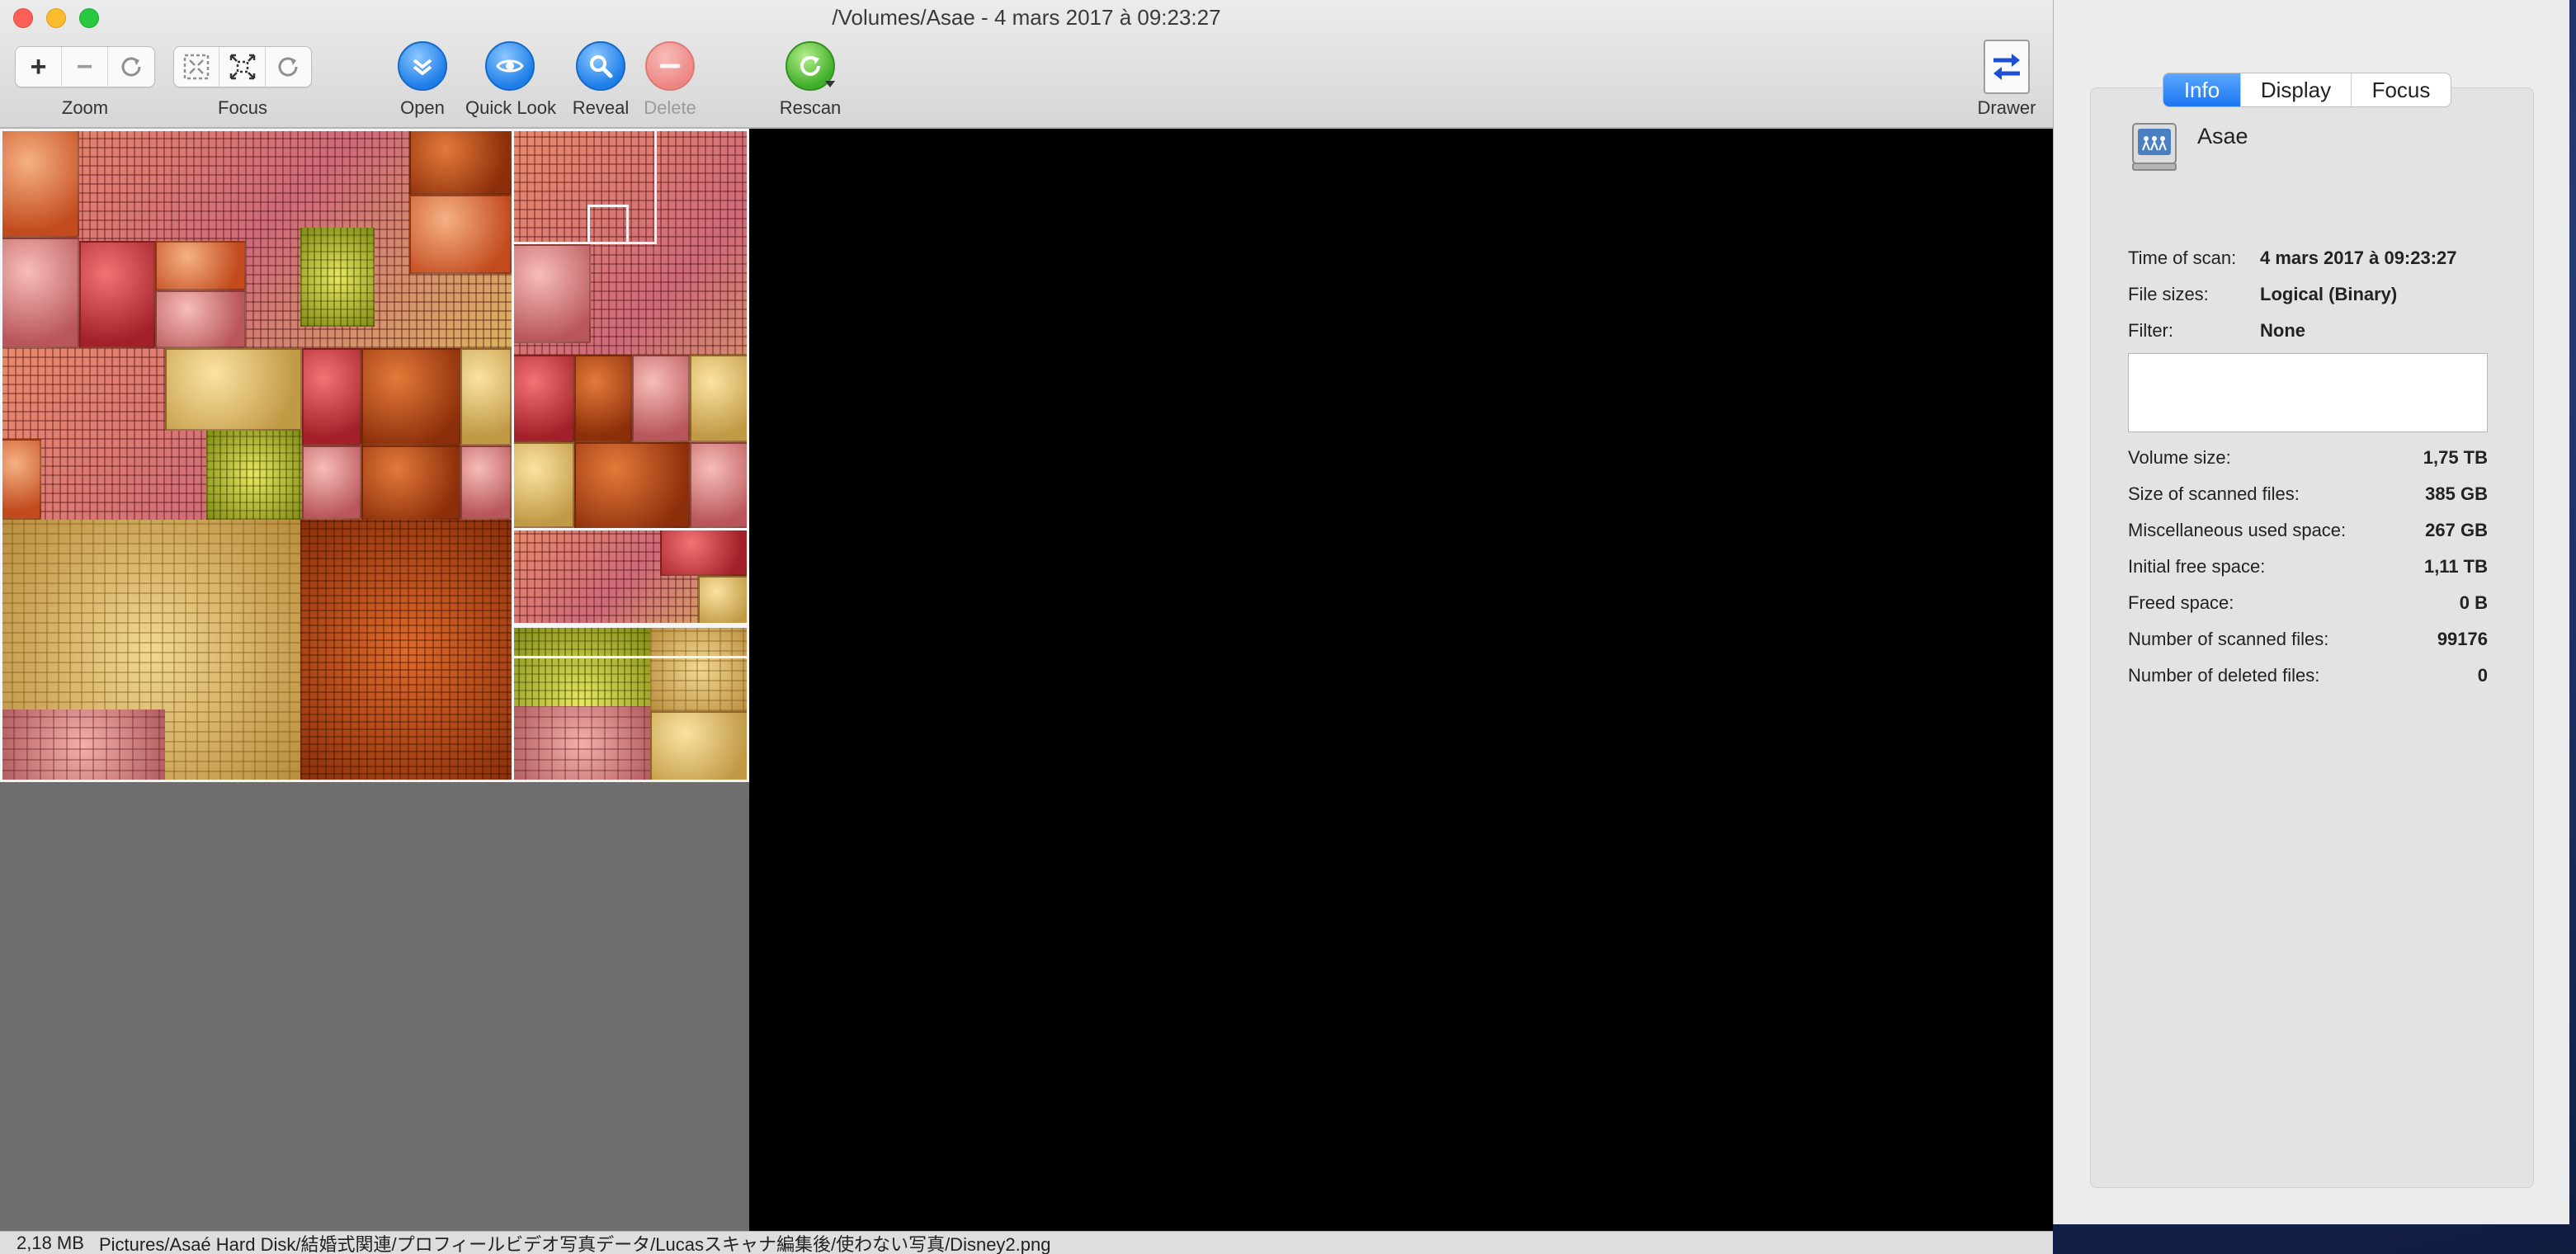 This screenshot has height=1254, width=2576. I want to click on size-value: 99176, so click(2462, 639).